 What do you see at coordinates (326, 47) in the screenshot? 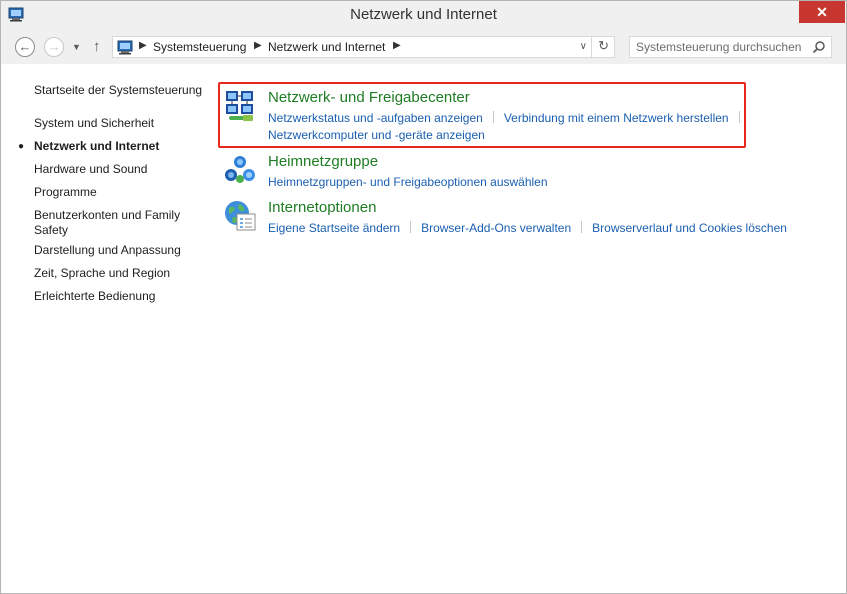
I see `breadcrumb-netzwerk-und-internet: Netzwerk und Internet` at bounding box center [326, 47].